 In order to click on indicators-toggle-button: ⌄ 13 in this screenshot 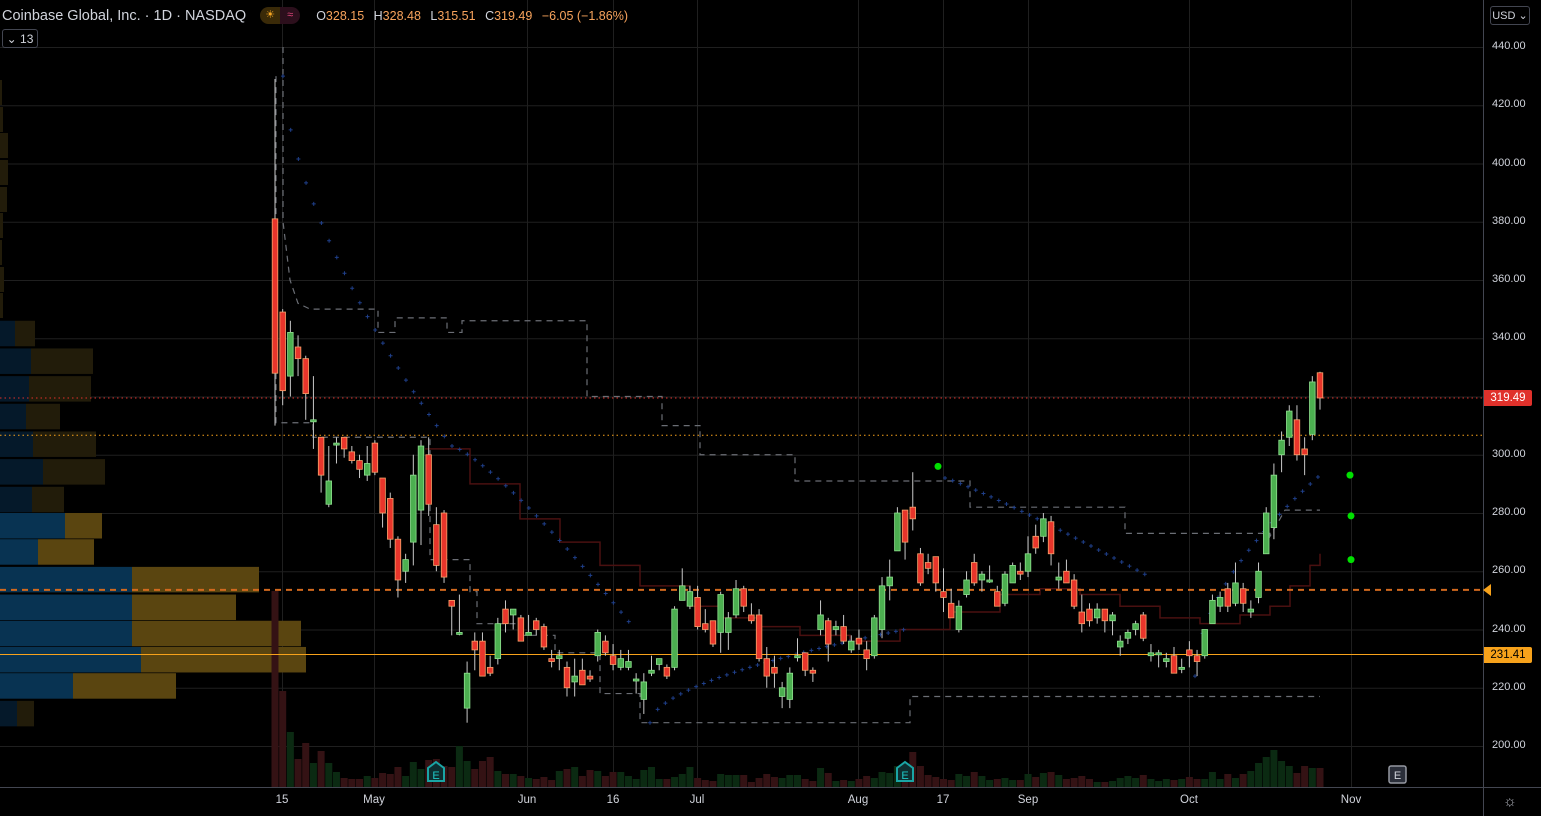, I will do `click(20, 38)`.